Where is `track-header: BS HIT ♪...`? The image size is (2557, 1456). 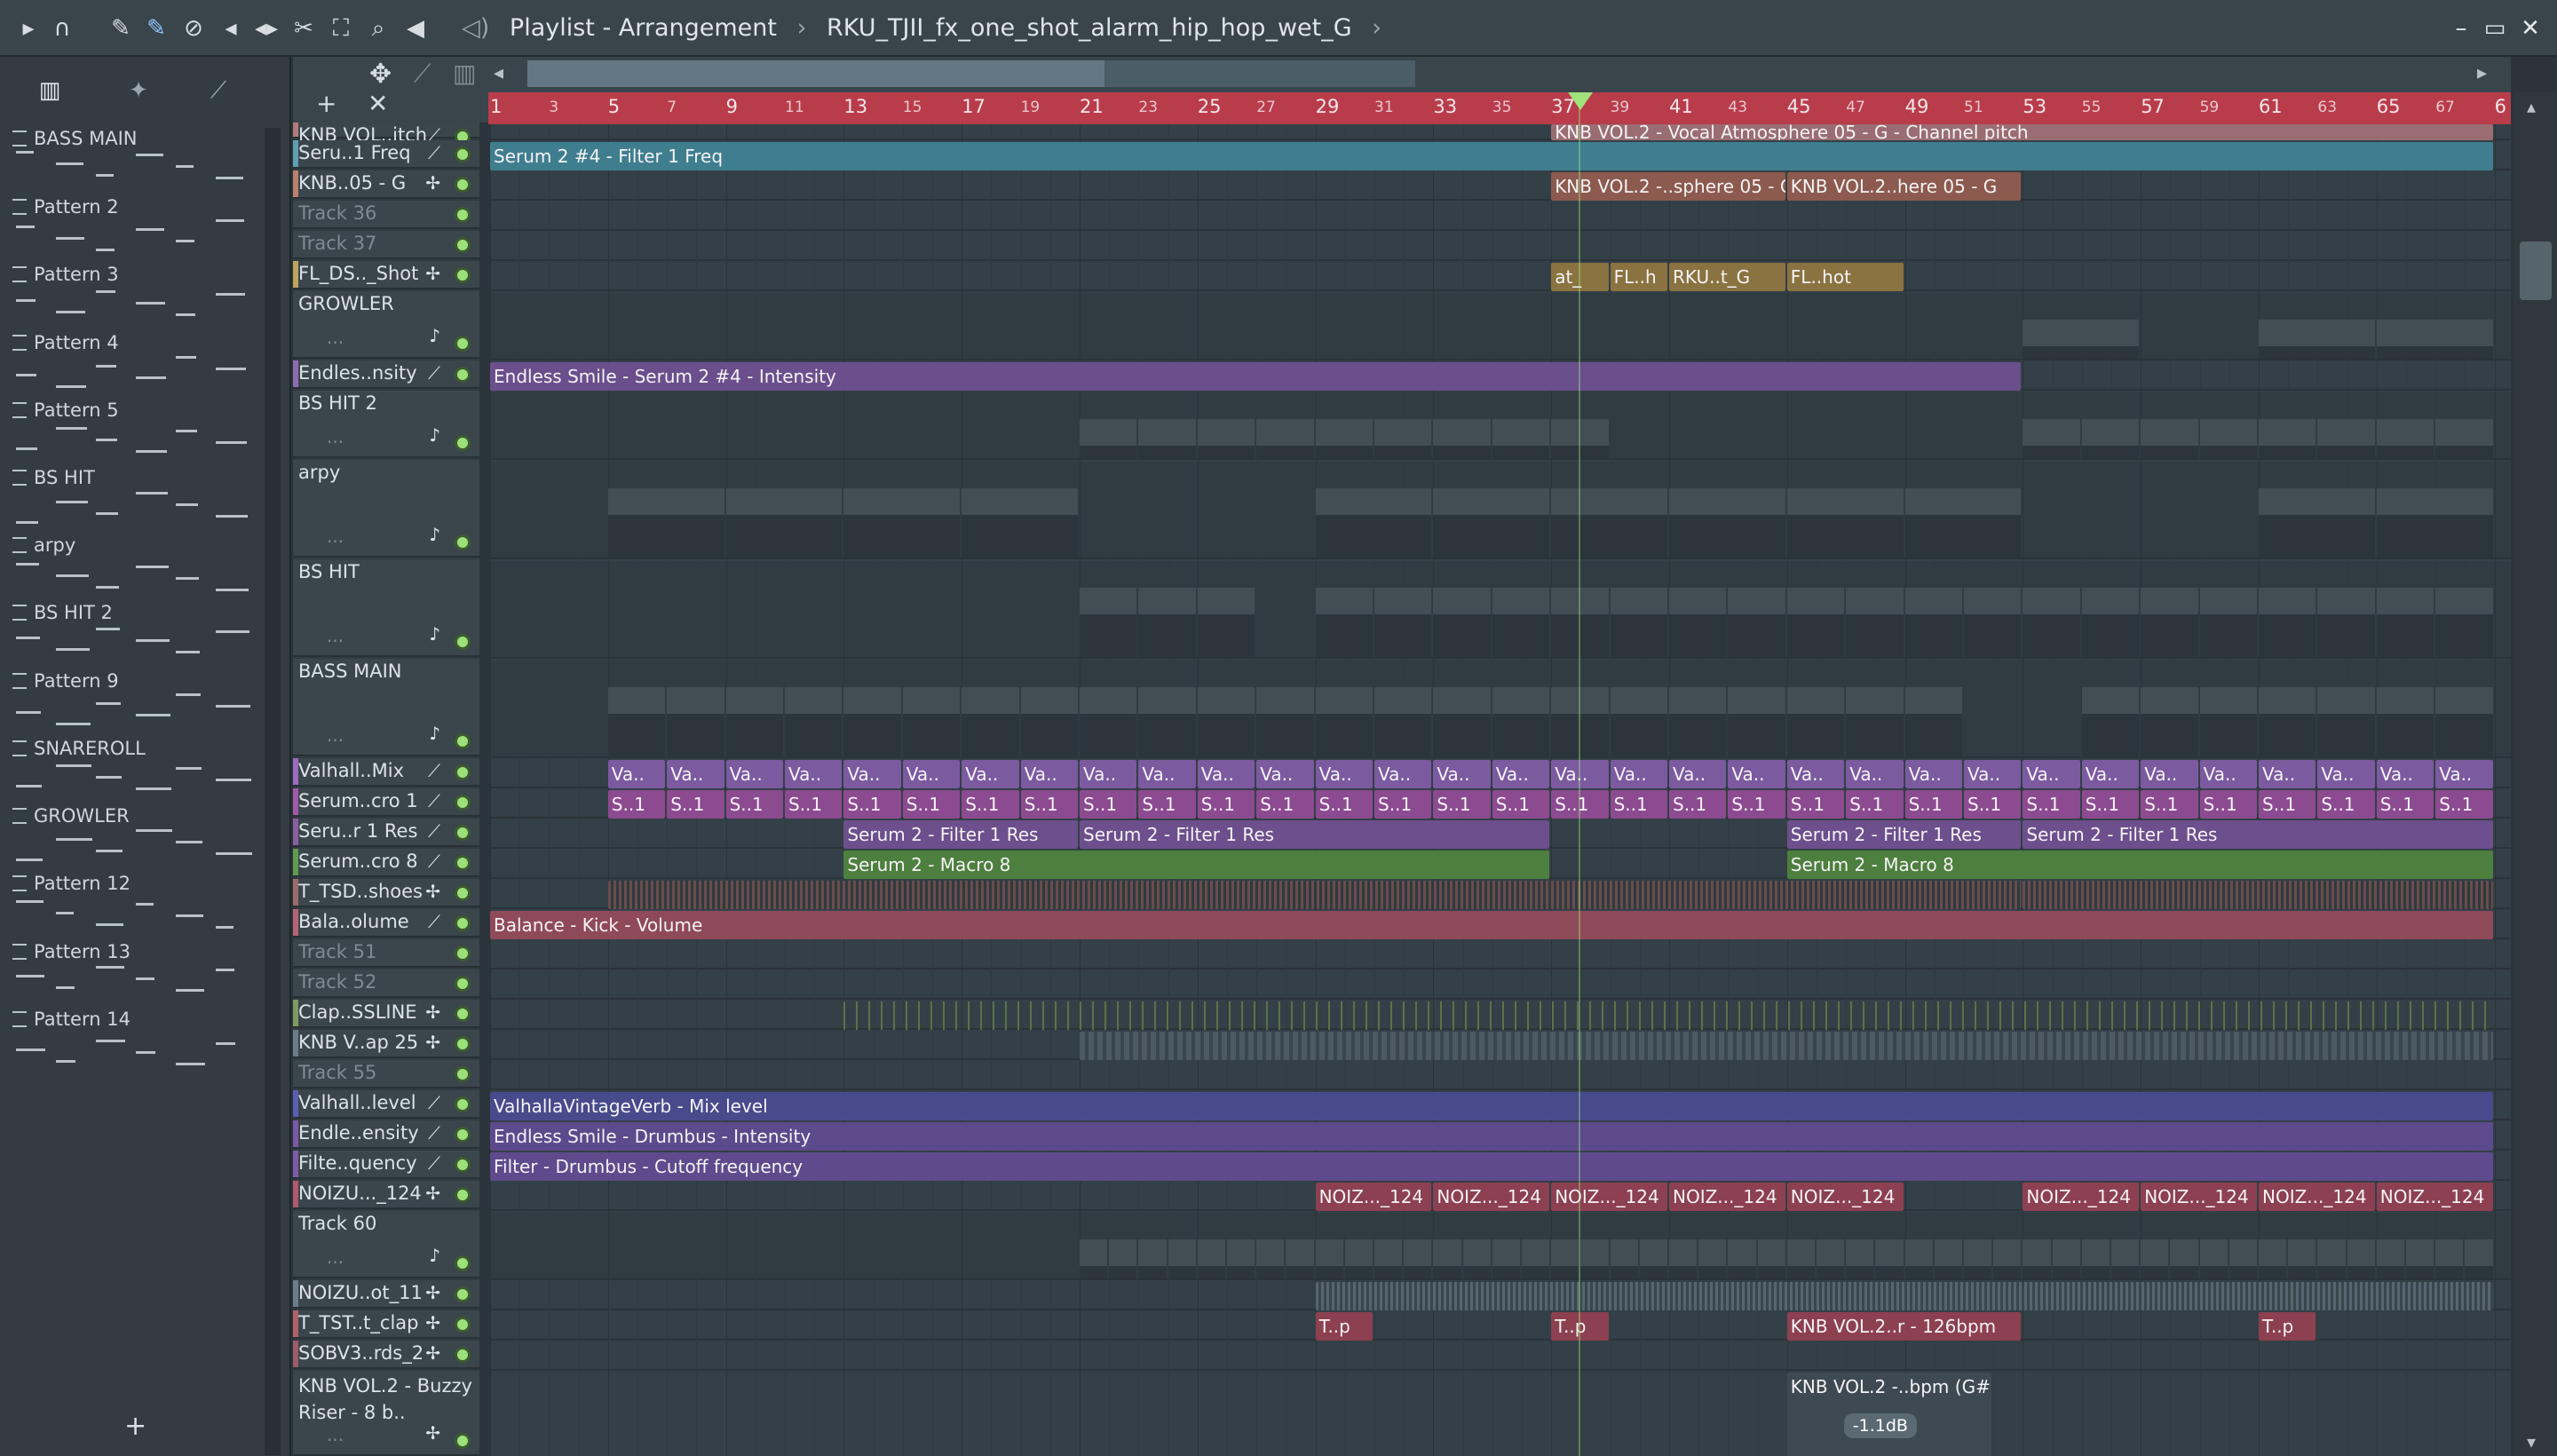
track-header: BS HIT ♪... is located at coordinates (386, 608).